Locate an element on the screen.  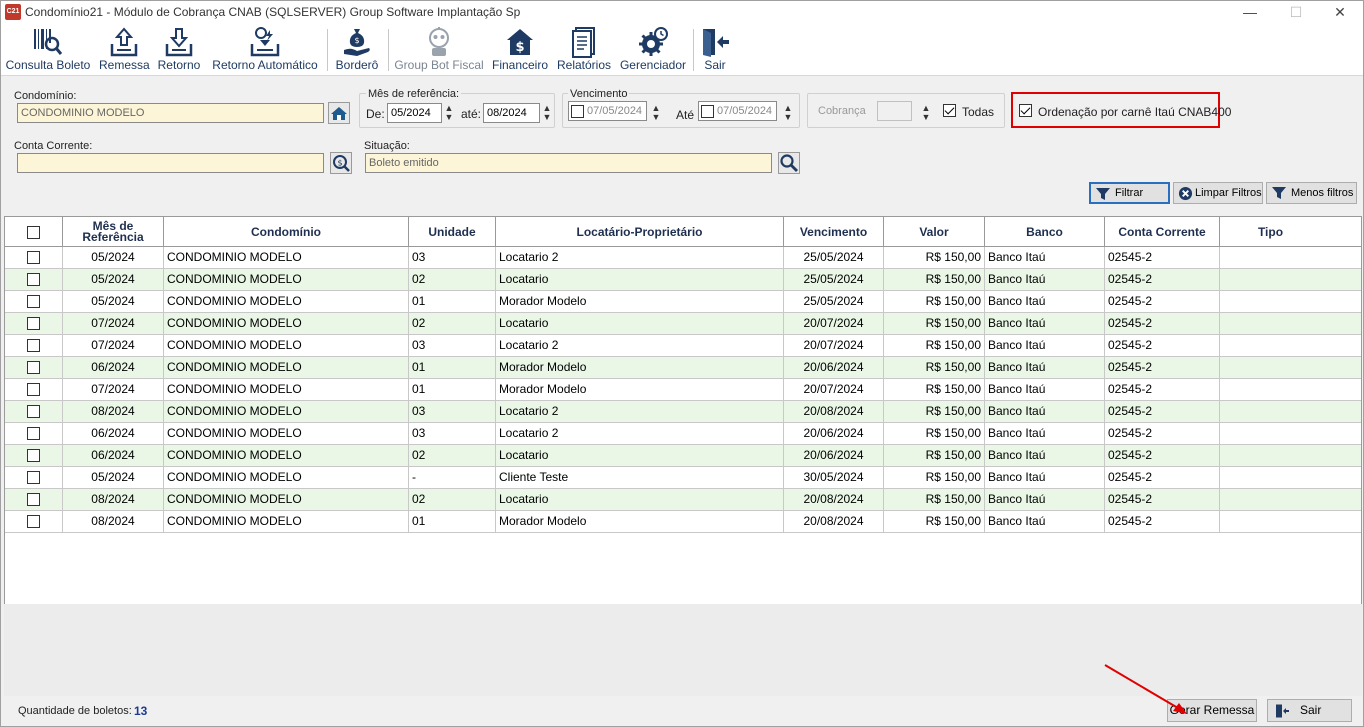
mes-ate-field: 08/2024 is located at coordinates (511, 113).